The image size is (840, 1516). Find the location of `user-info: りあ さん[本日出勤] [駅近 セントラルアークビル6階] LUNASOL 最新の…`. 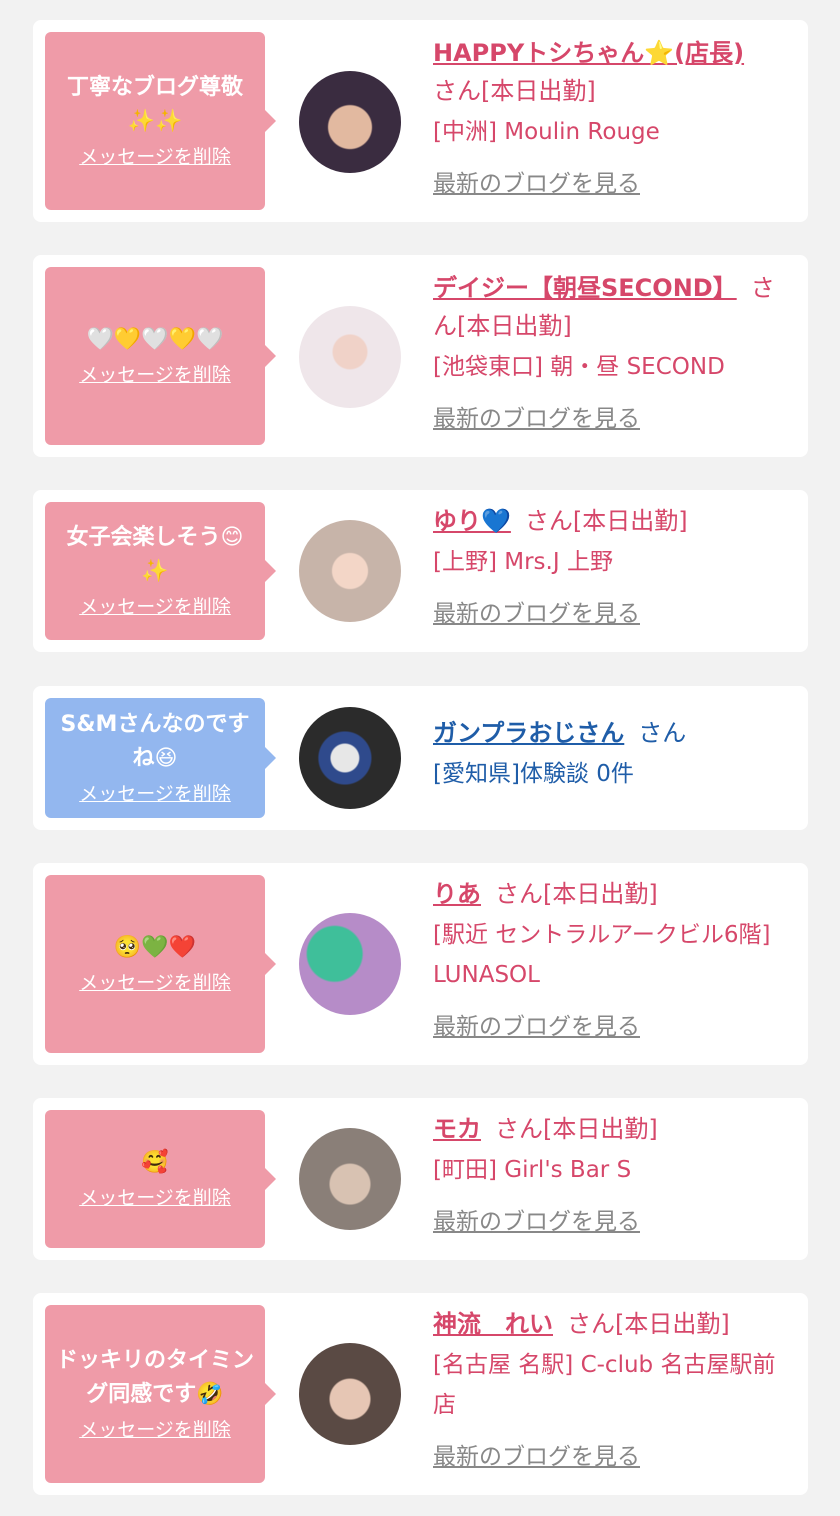

user-info: りあ さん[本日出勤] [駅近 セントラルアークビル6階] LUNASOL 最新の… is located at coordinates (615, 958).